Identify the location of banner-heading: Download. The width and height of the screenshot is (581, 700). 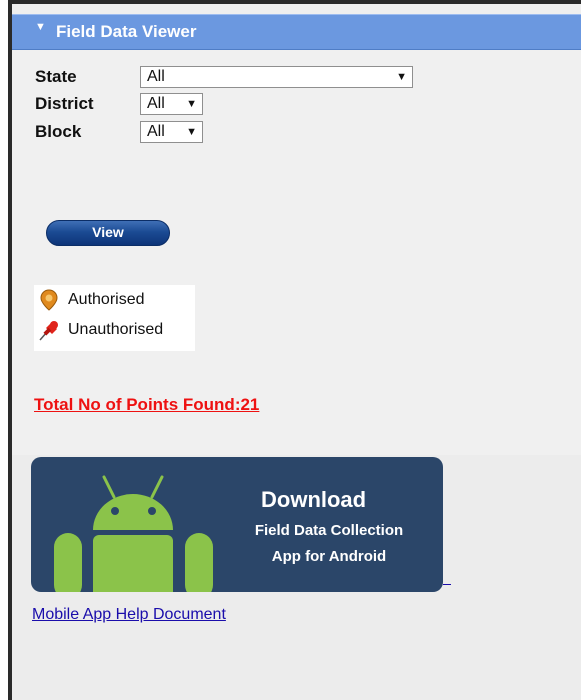
(314, 499).